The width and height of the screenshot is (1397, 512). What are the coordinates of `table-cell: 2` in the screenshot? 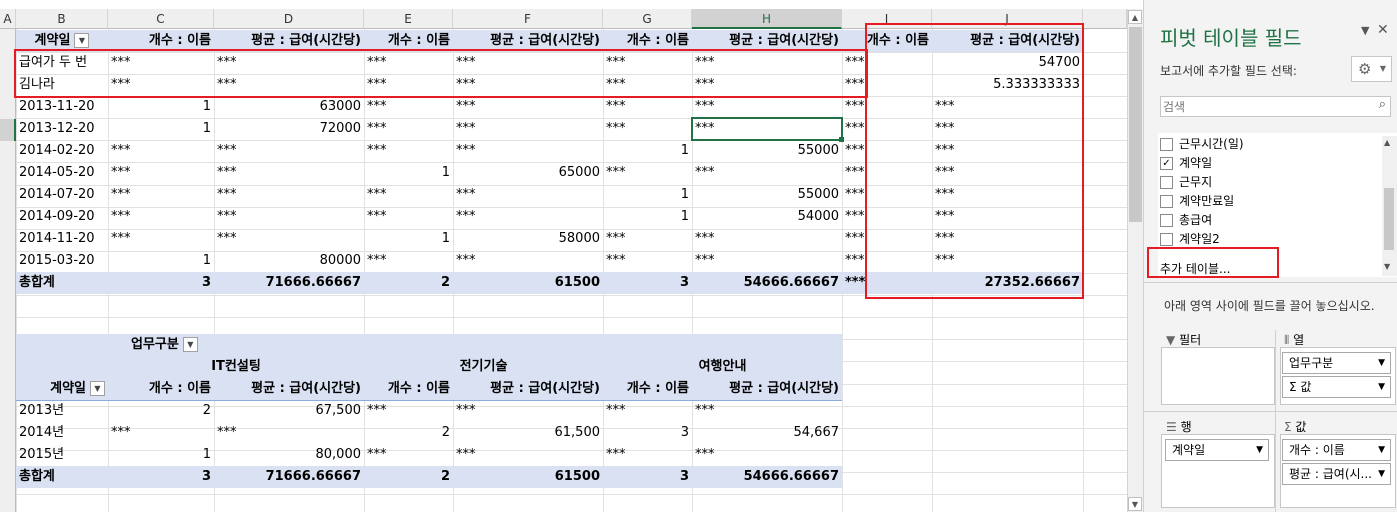 It's located at (161, 411).